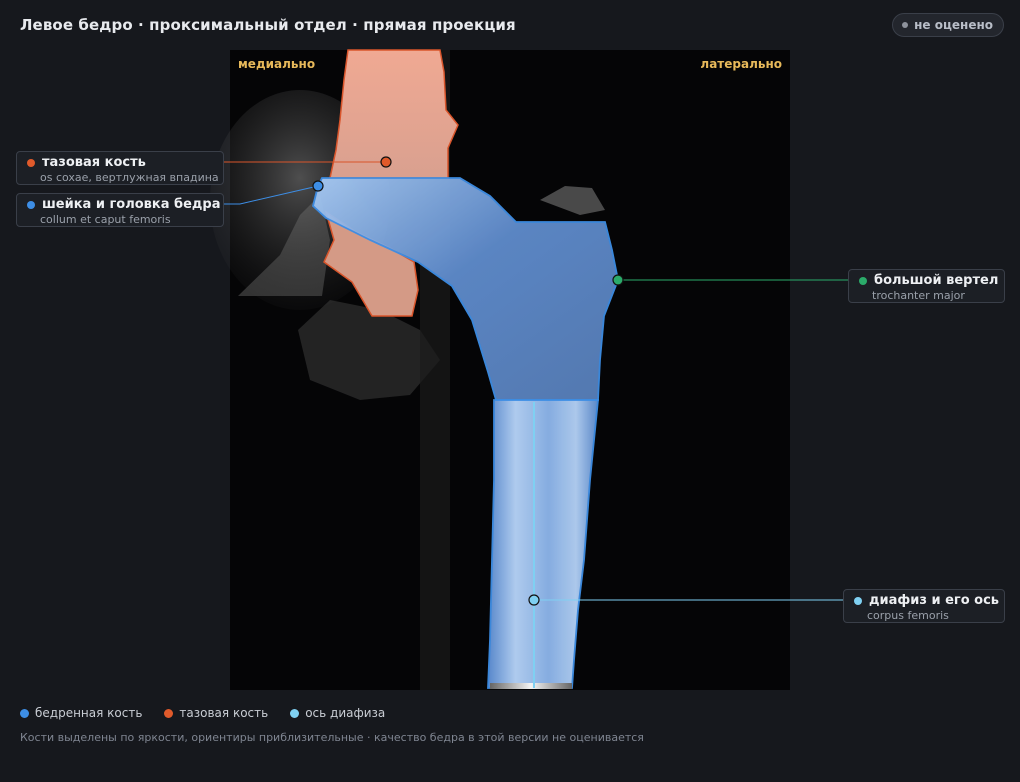 Image resolution: width=1020 pixels, height=782 pixels. What do you see at coordinates (345, 713) in the screenshot?
I see `legend-axis-label: ось диафиза` at bounding box center [345, 713].